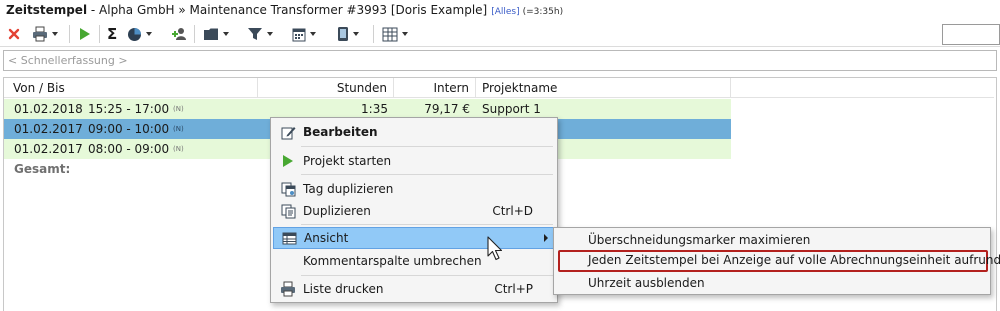  I want to click on view-icon, so click(289, 238).